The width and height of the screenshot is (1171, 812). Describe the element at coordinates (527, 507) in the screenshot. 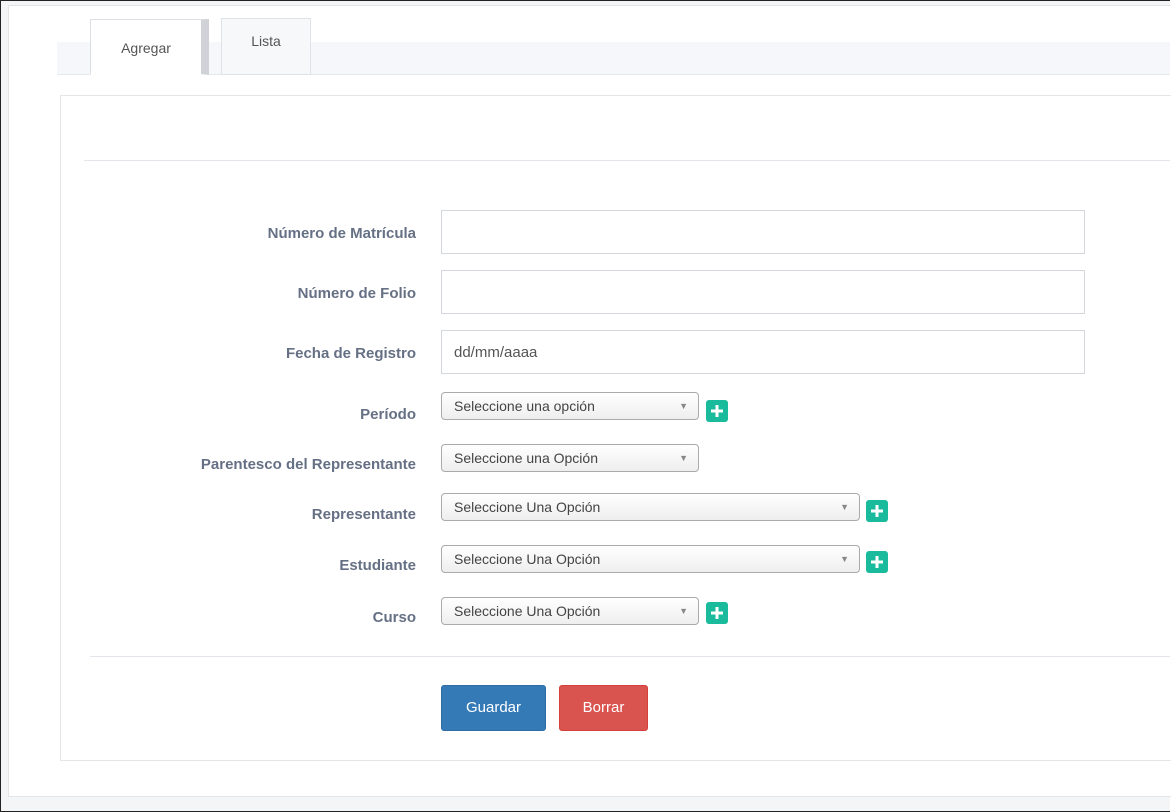

I see `representante-select-value: Seleccione Una Opción` at that location.